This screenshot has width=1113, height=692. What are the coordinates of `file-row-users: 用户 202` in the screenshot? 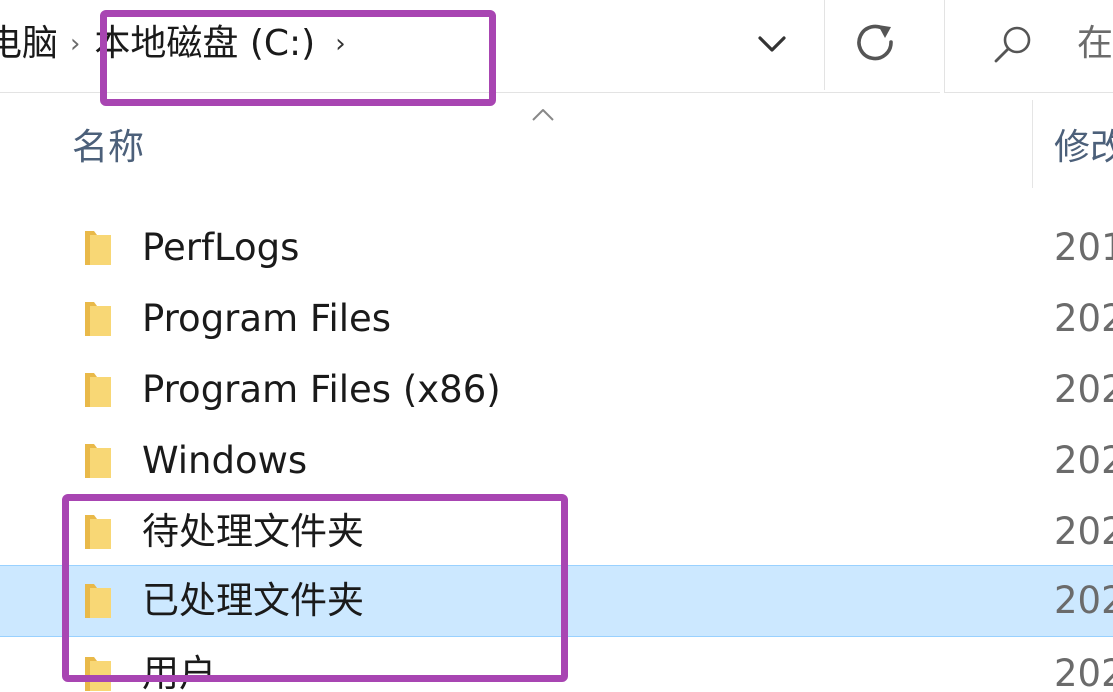 It's located at (556, 665).